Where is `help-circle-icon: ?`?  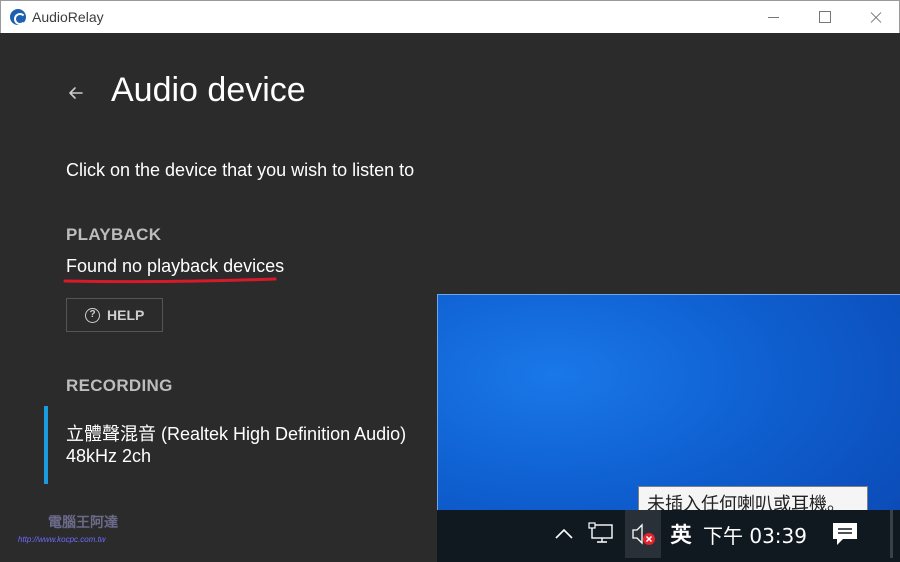
help-circle-icon: ? is located at coordinates (92, 315).